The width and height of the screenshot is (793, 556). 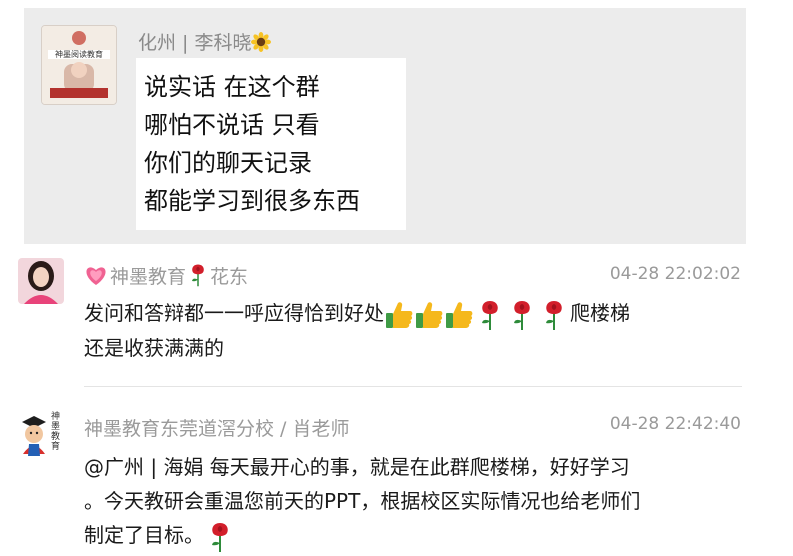 What do you see at coordinates (234, 313) in the screenshot?
I see `message-text: 发问和答辩都一一呼应得恰到好处` at bounding box center [234, 313].